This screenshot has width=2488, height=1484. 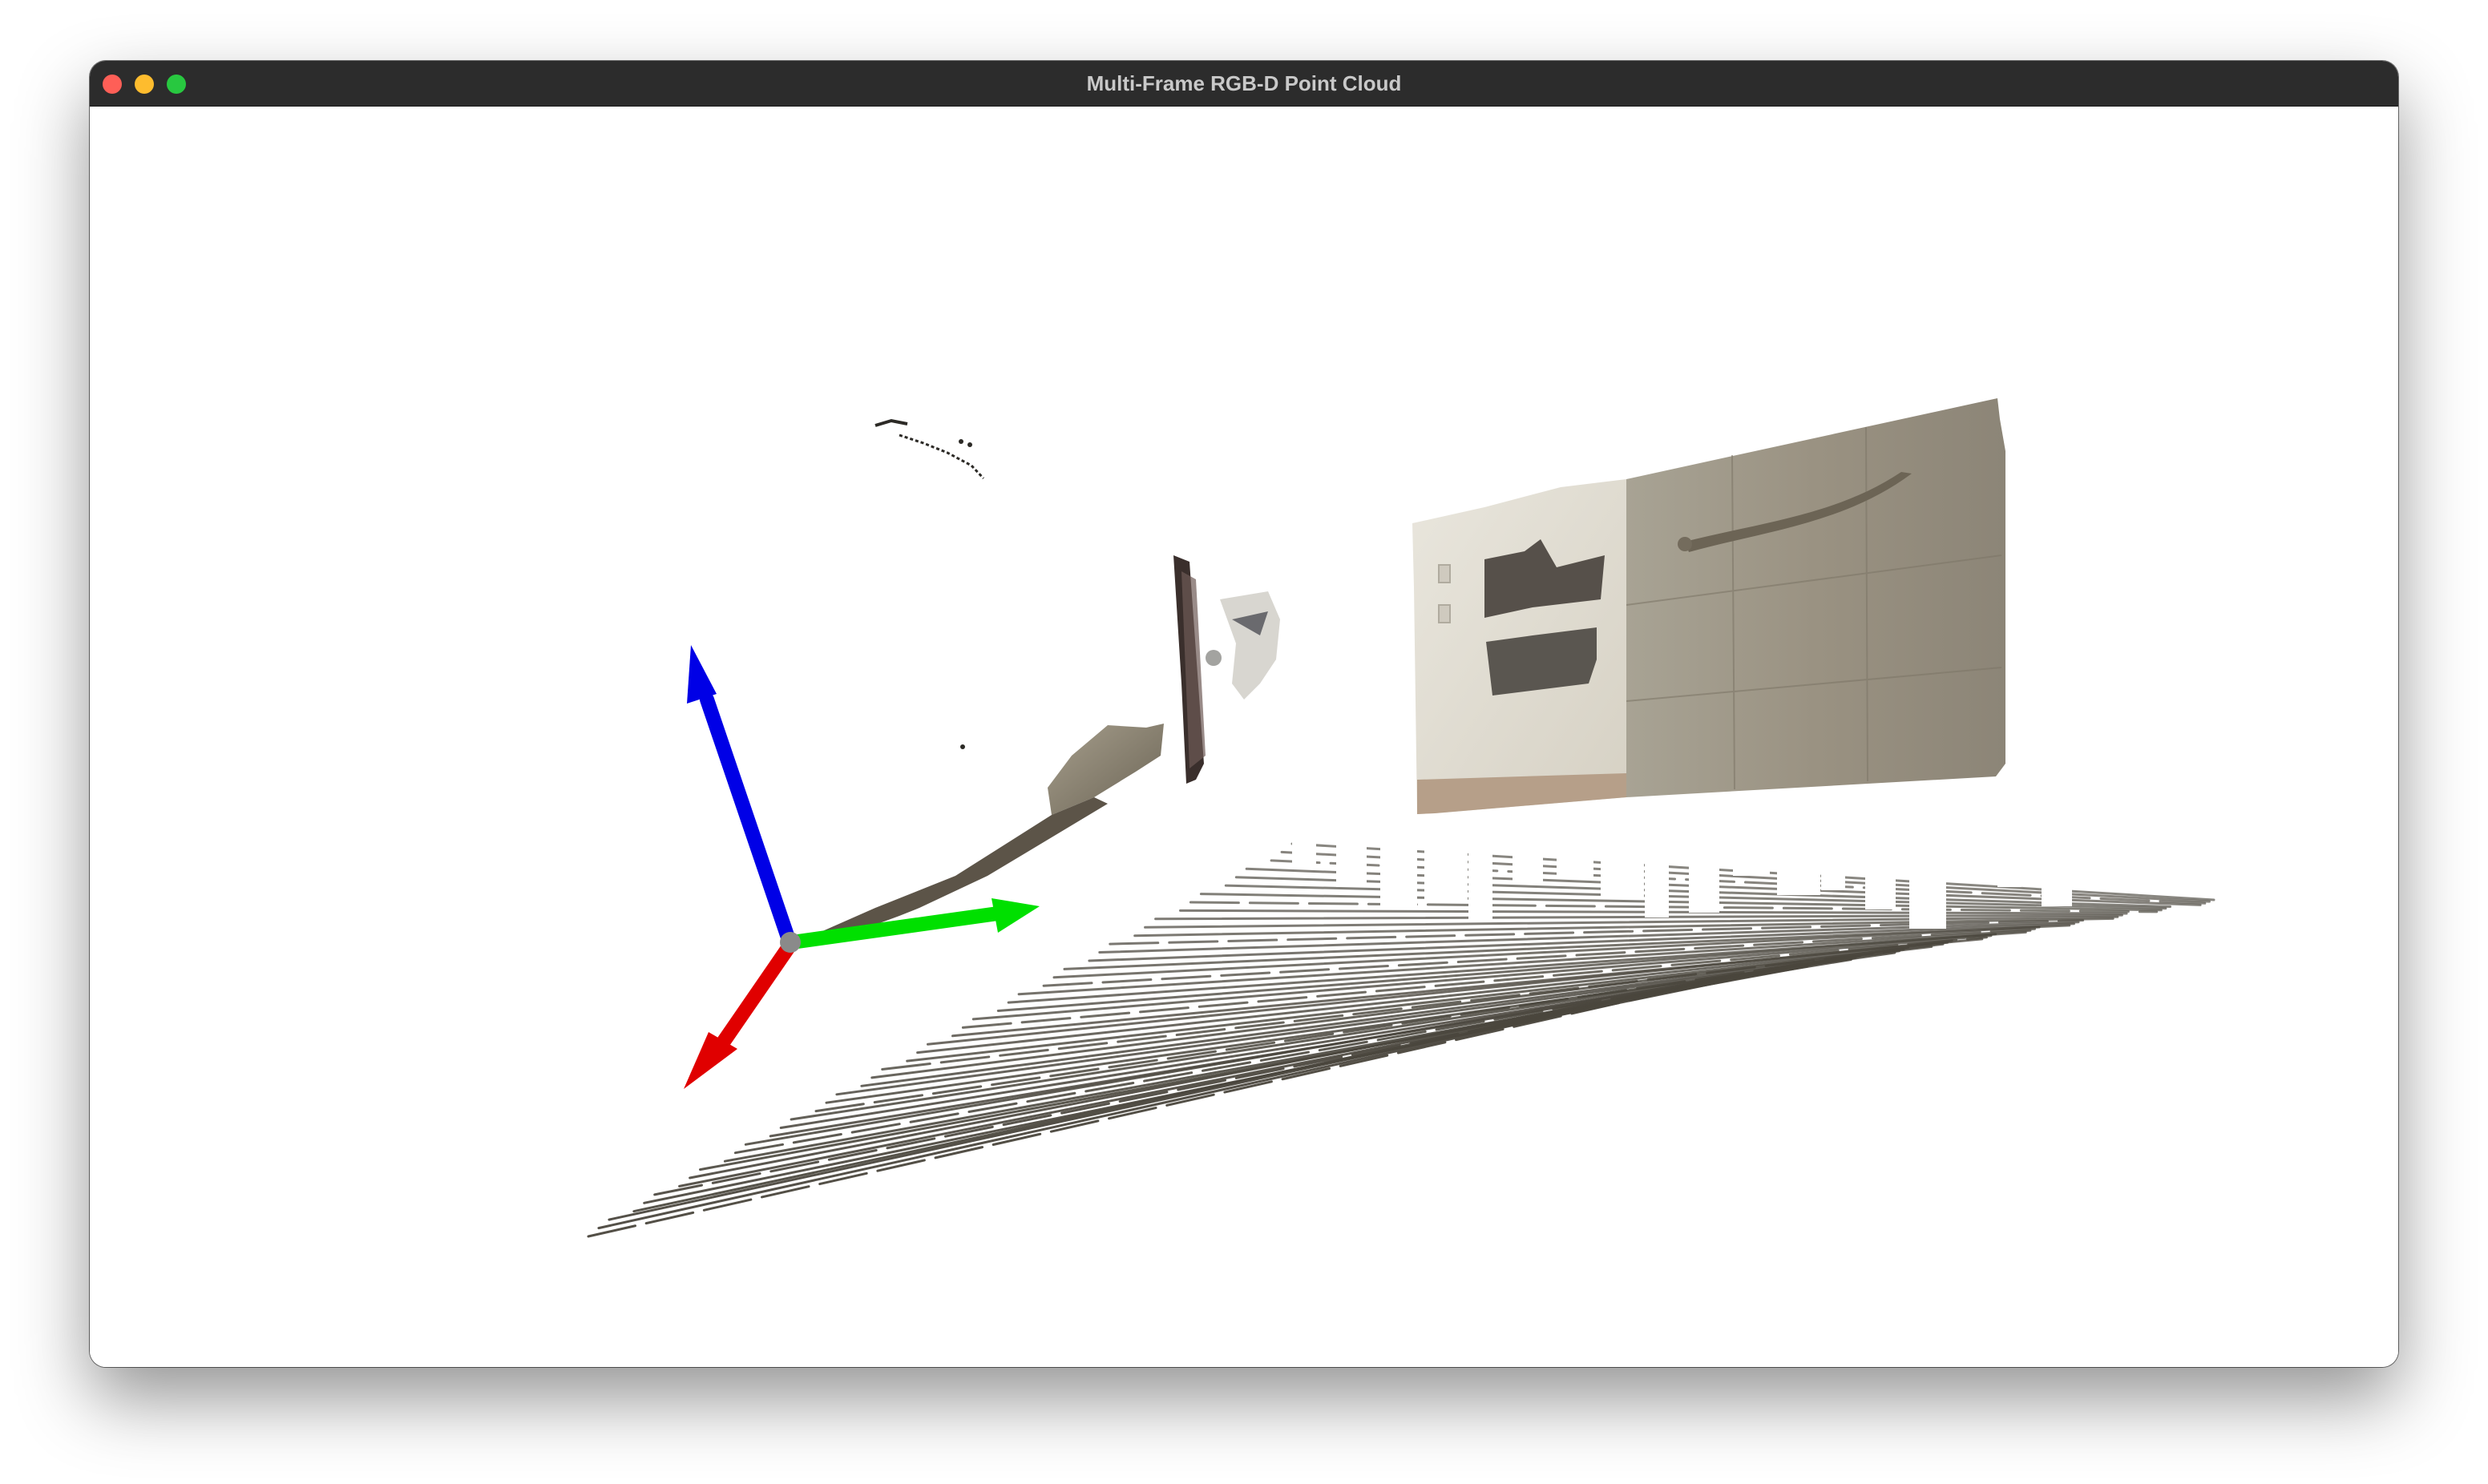 What do you see at coordinates (1189, 670) in the screenshot?
I see `doorway-edge` at bounding box center [1189, 670].